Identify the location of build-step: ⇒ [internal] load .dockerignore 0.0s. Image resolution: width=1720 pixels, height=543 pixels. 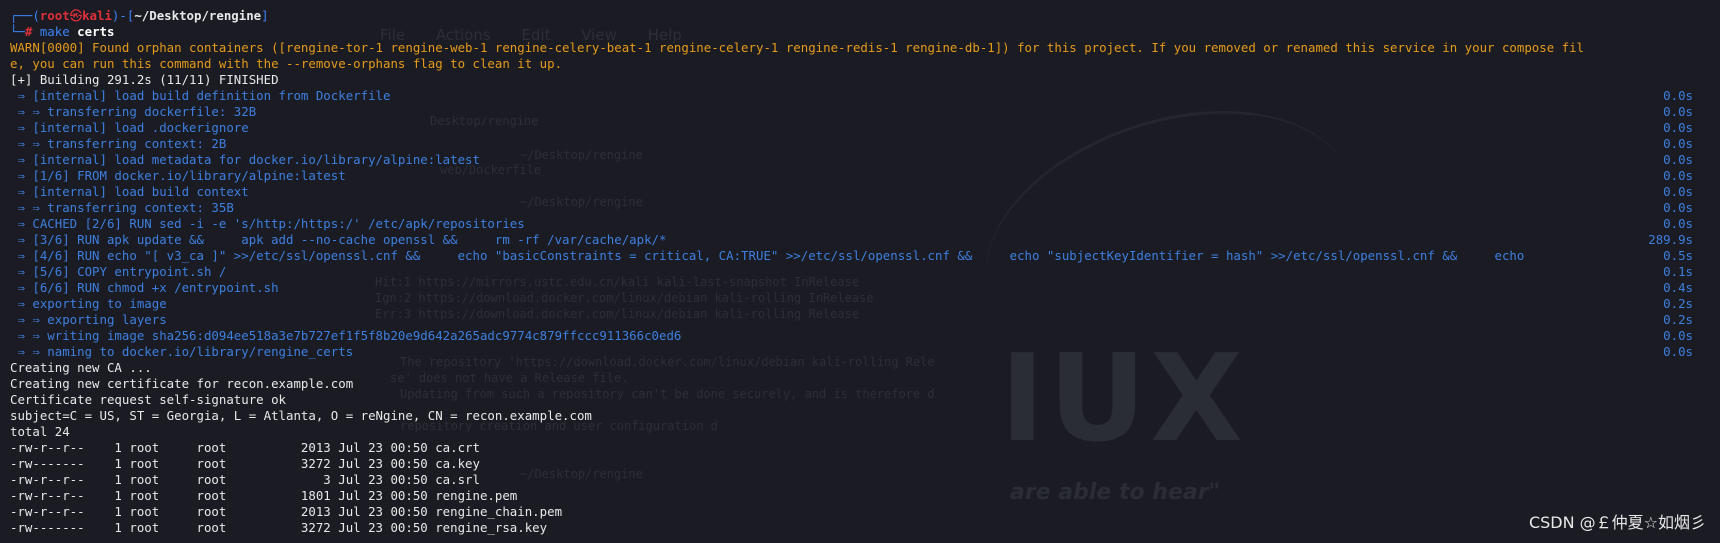
(865, 128).